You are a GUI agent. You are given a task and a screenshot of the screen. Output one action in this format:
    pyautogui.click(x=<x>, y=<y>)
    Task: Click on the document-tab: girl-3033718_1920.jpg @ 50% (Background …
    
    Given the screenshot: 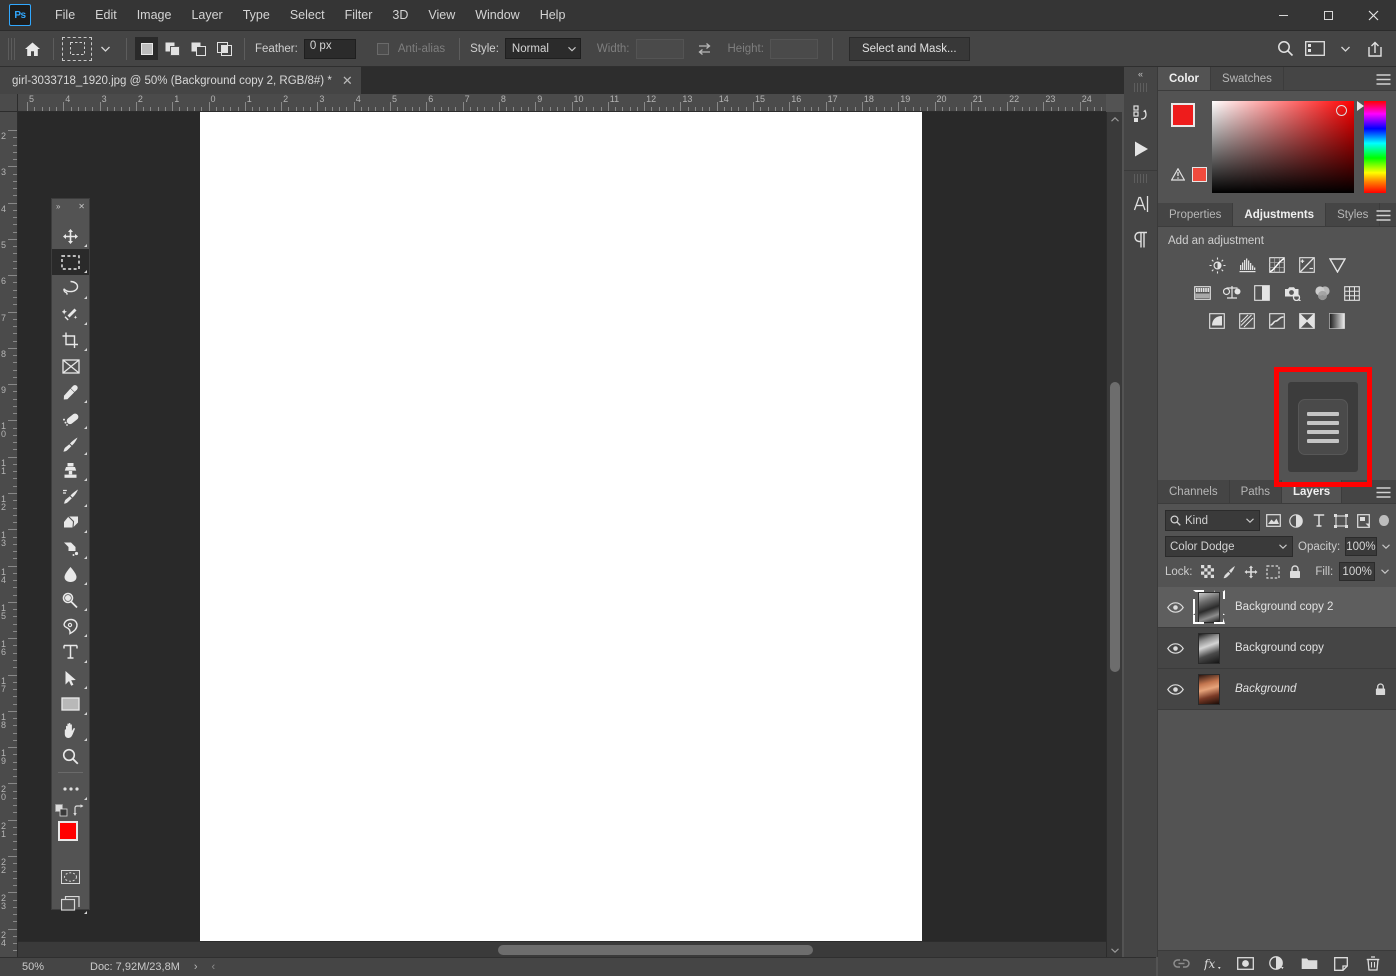 What is the action you would take?
    pyautogui.click(x=181, y=80)
    